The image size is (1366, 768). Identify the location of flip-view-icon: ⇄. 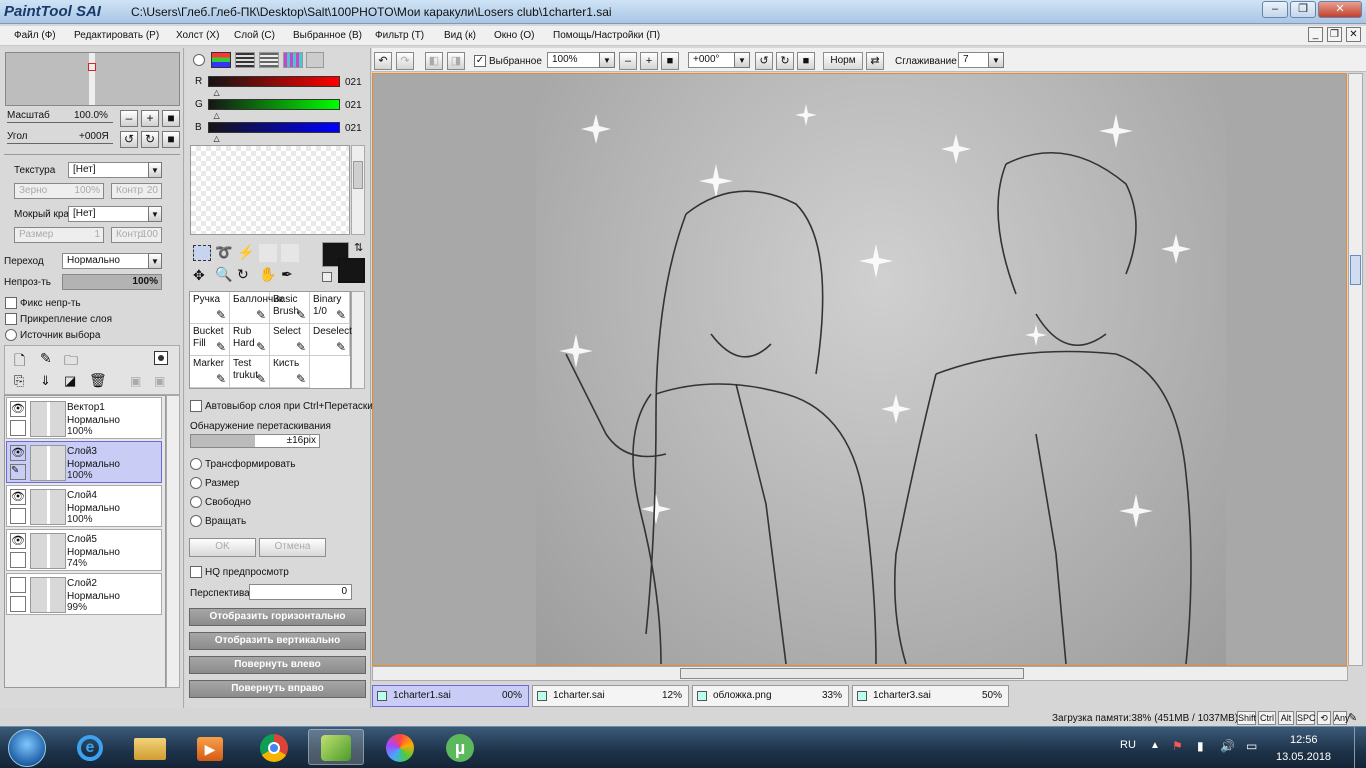
(875, 61).